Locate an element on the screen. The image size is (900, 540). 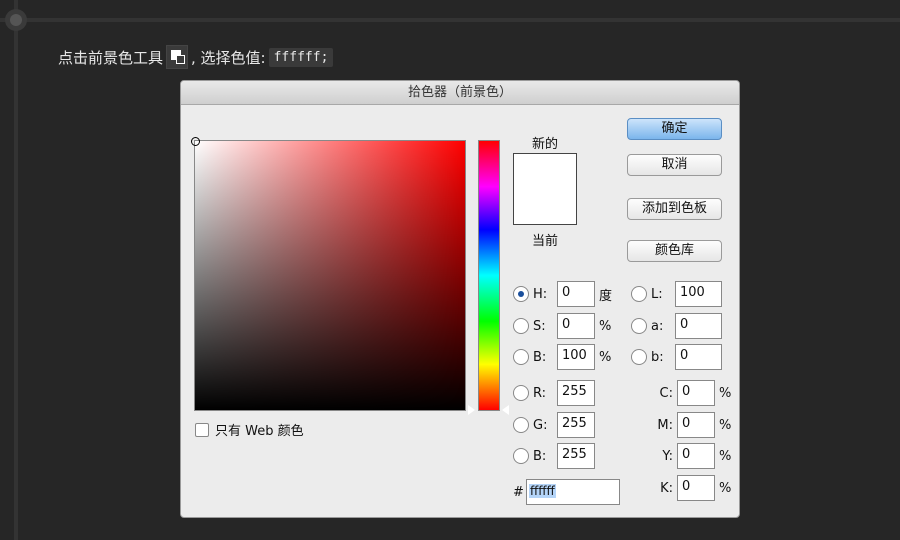
brightness-unit: % is located at coordinates (605, 357).